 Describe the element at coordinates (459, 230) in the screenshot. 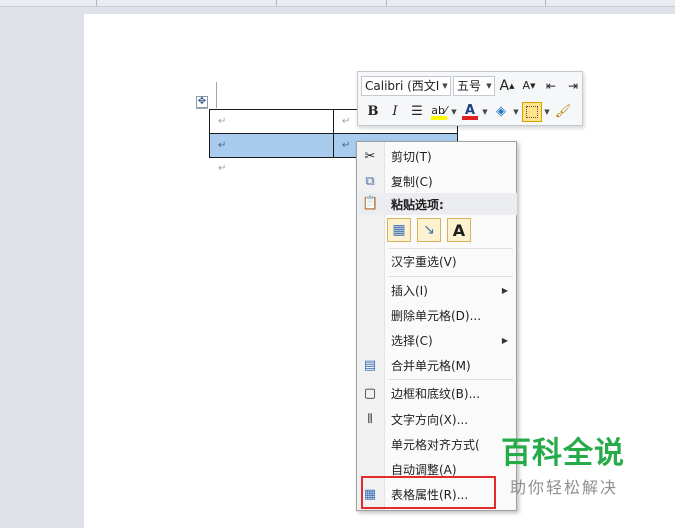

I see `paste-keep-text-only-icon: A` at that location.